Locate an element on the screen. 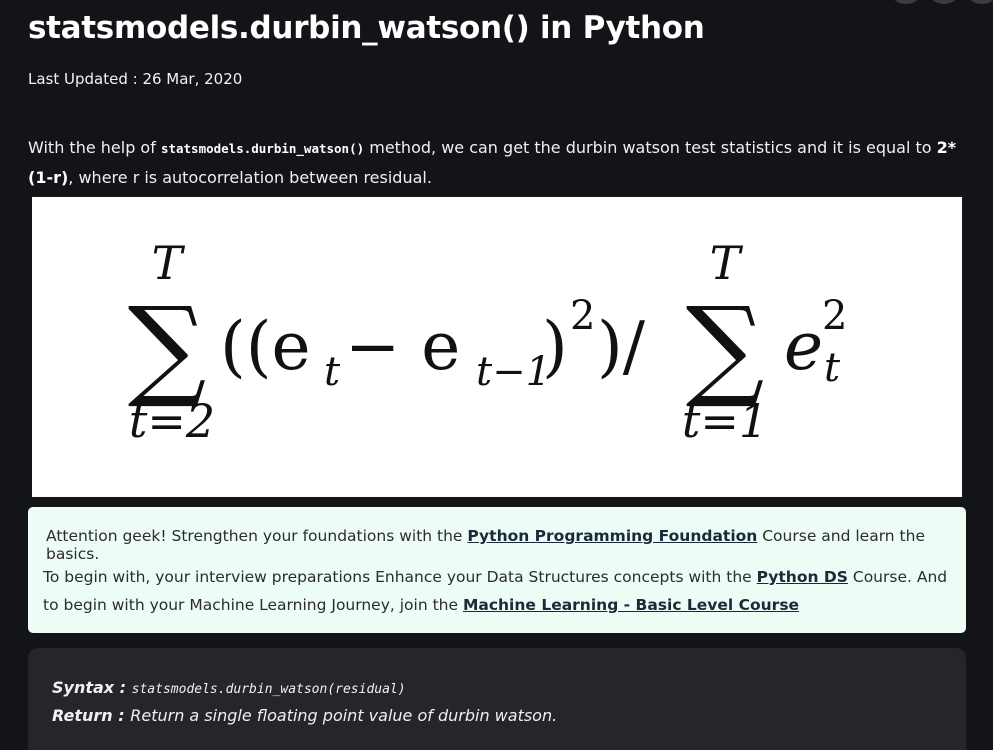  syntax-label: Syntax : is located at coordinates (92, 687).